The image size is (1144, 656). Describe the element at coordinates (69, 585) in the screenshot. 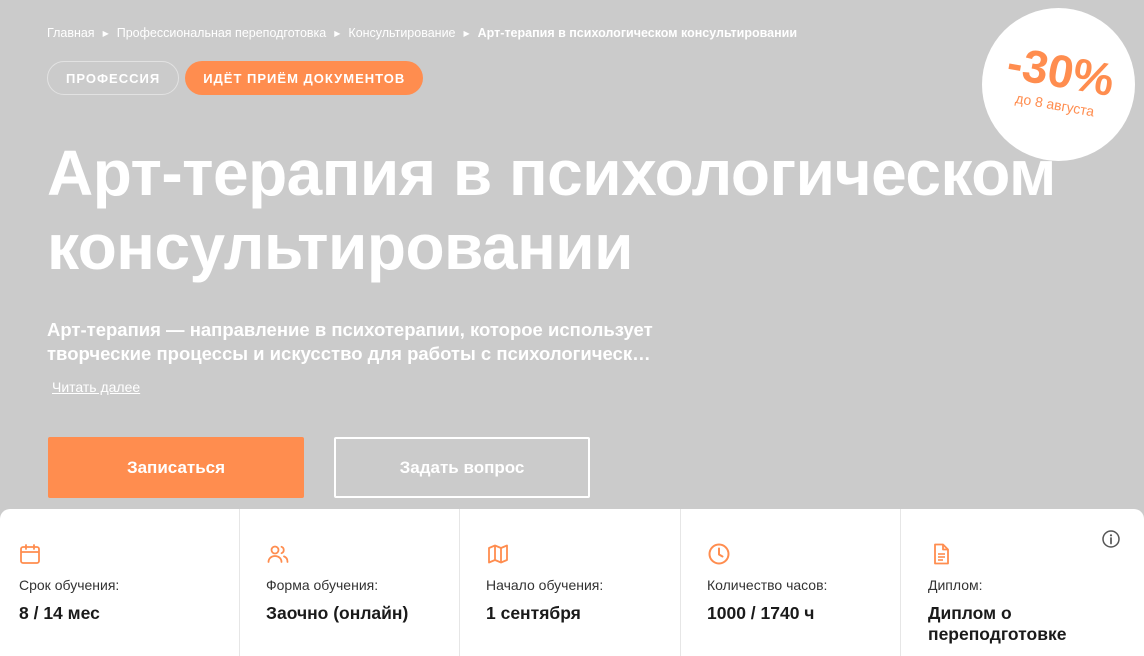

I see `fact-label: Срок обучения:` at that location.